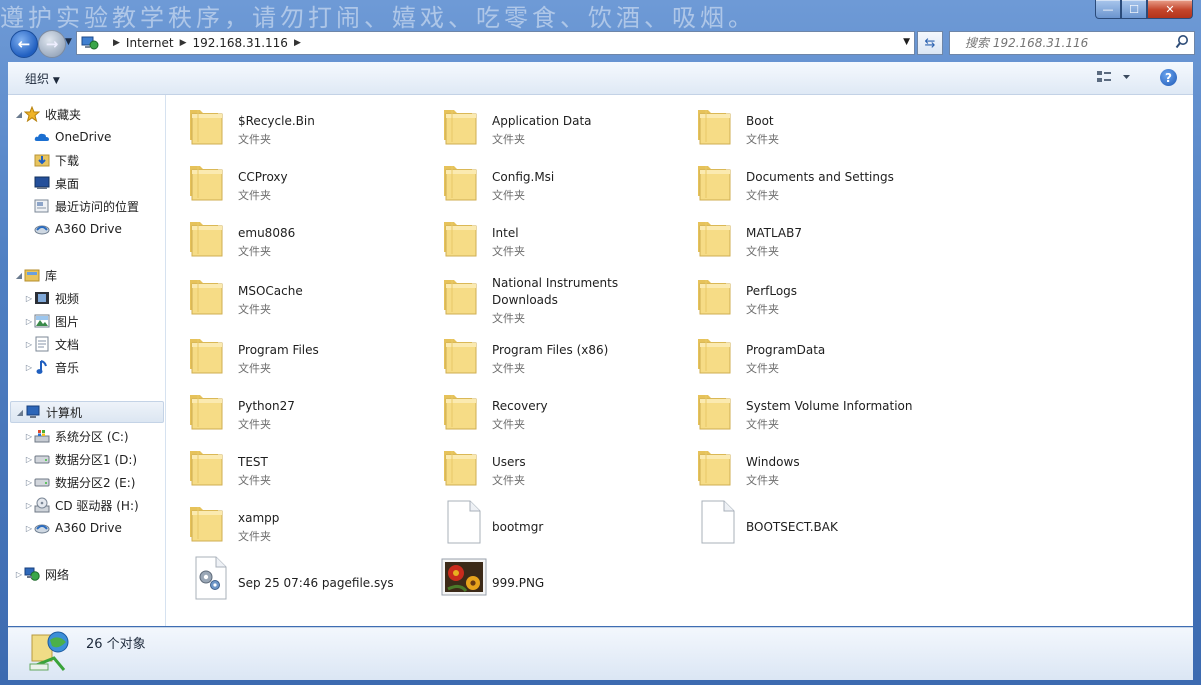 Image resolution: width=1201 pixels, height=685 pixels. Describe the element at coordinates (563, 466) in the screenshot. I see `file-item: Users 文件夹` at that location.